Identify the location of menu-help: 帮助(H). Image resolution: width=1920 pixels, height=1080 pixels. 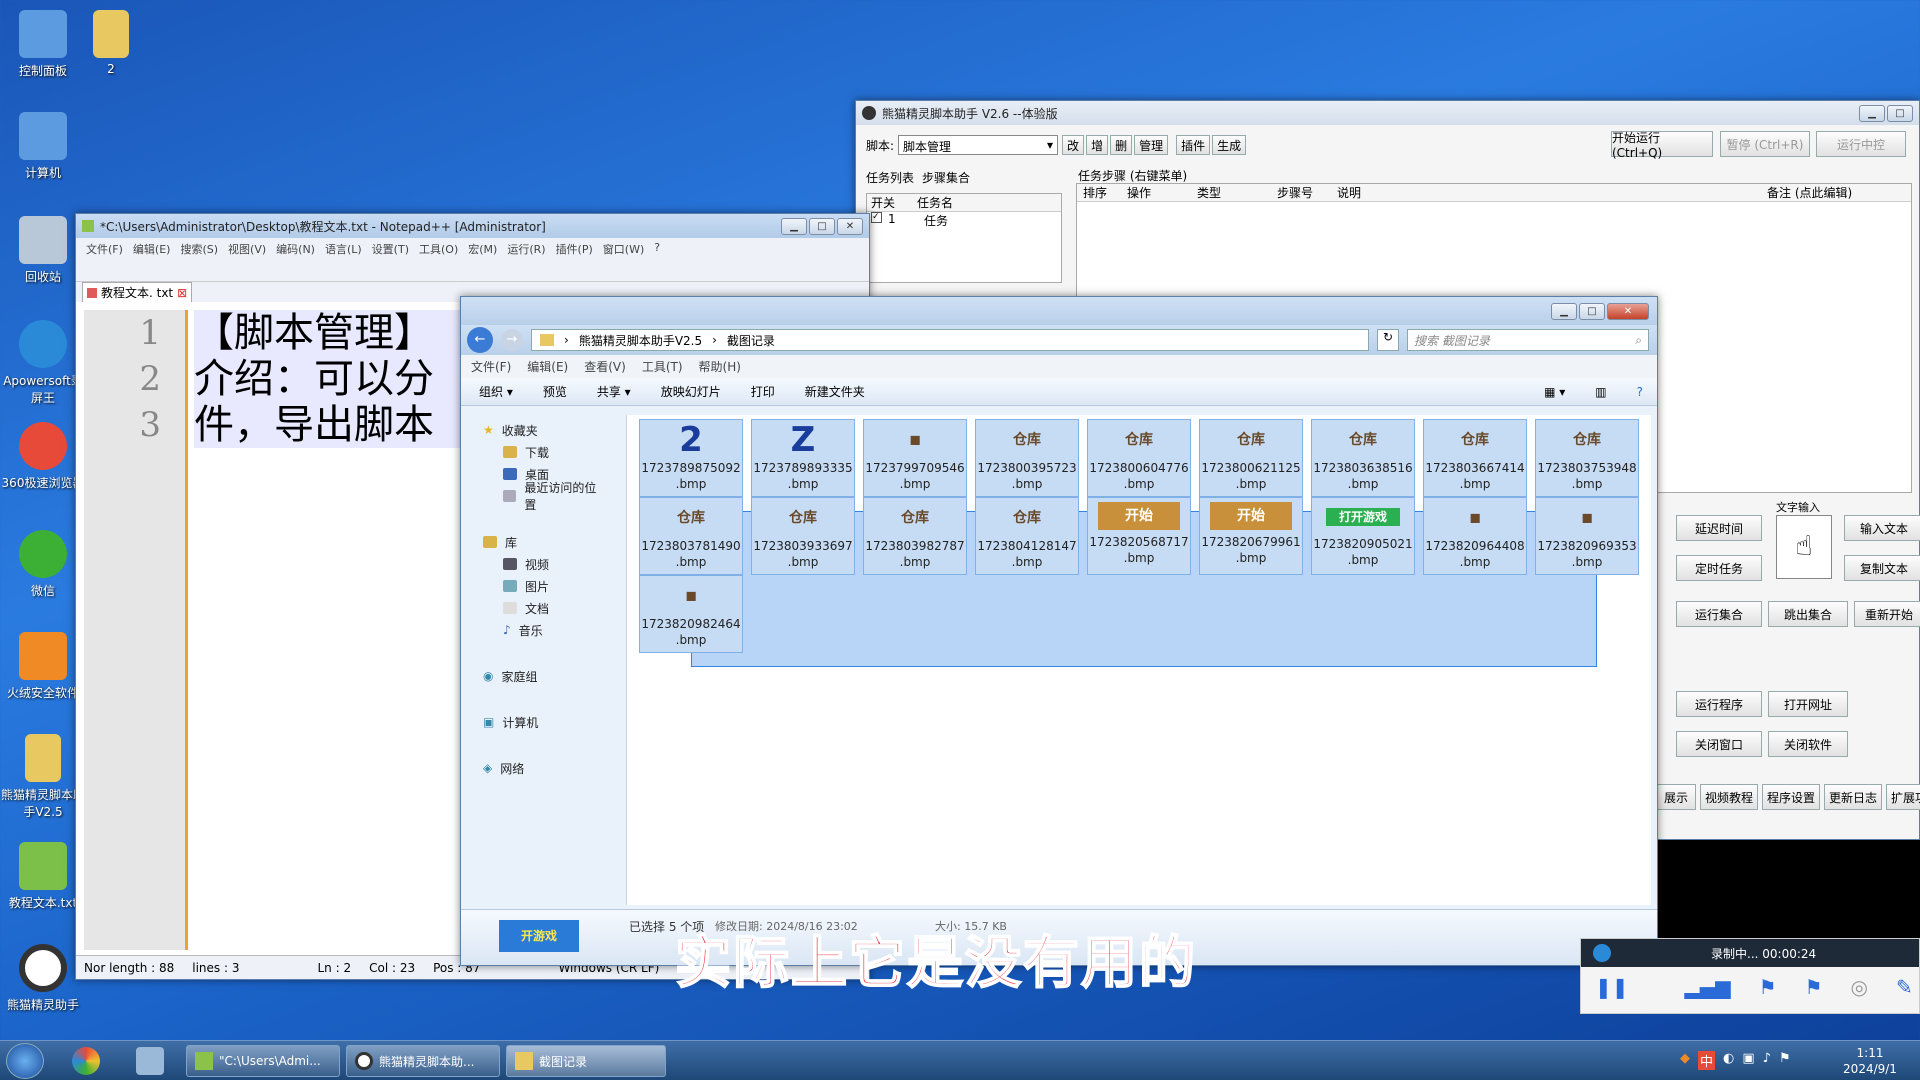
(720, 366).